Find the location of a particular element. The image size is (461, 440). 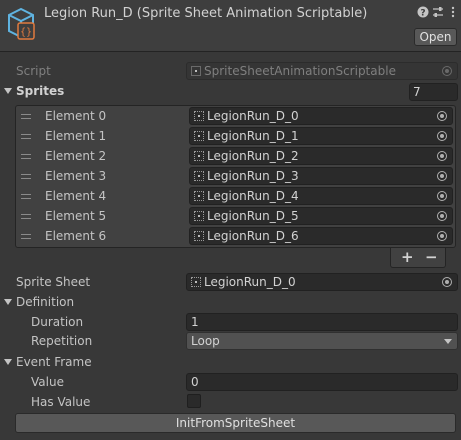

has-value-checkbox is located at coordinates (194, 401).